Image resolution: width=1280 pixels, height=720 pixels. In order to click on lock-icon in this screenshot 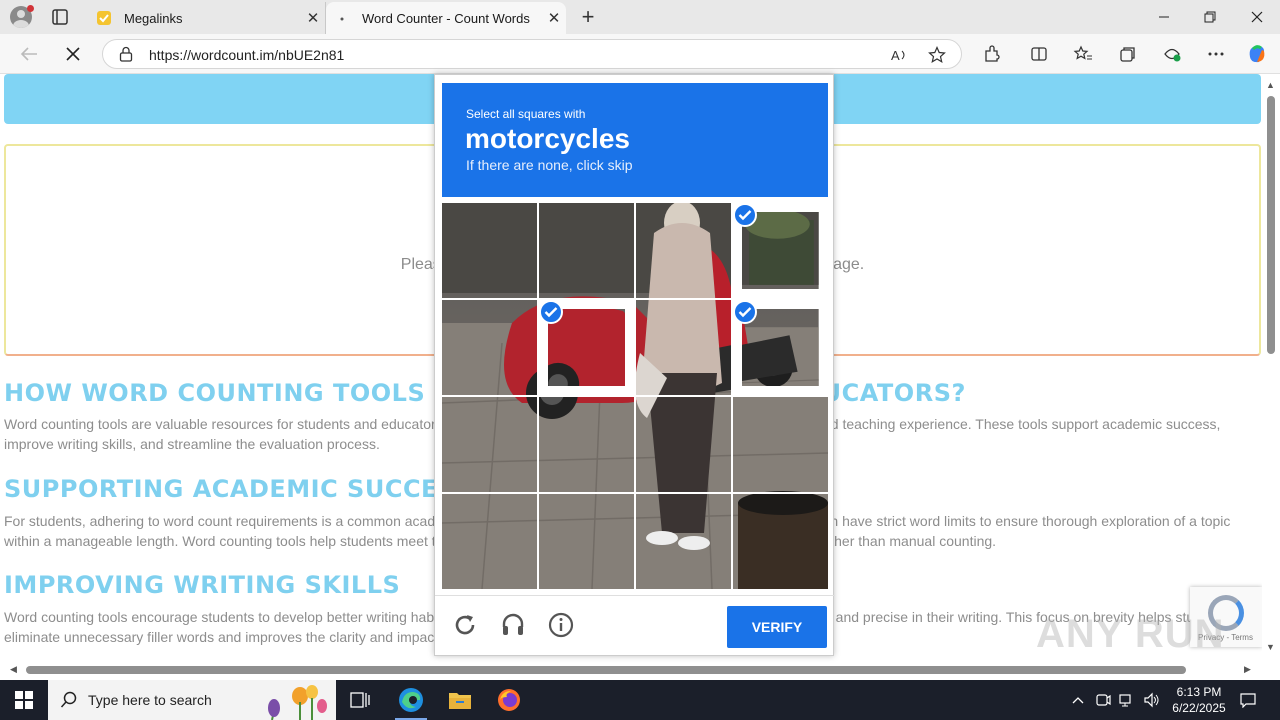, I will do `click(126, 56)`.